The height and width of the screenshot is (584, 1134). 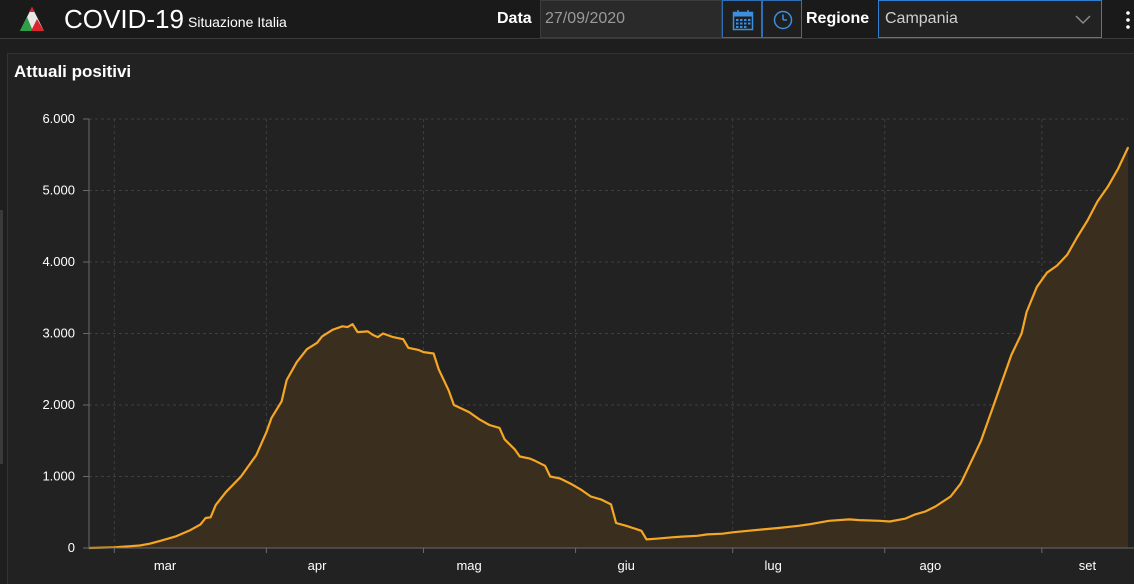 What do you see at coordinates (930, 565) in the screenshot?
I see `x-tick-label: ago` at bounding box center [930, 565].